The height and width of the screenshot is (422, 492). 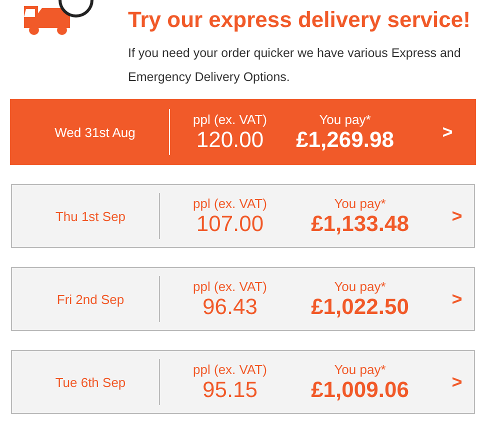 What do you see at coordinates (90, 382) in the screenshot?
I see `delivery-date: Tue 6th Sep` at bounding box center [90, 382].